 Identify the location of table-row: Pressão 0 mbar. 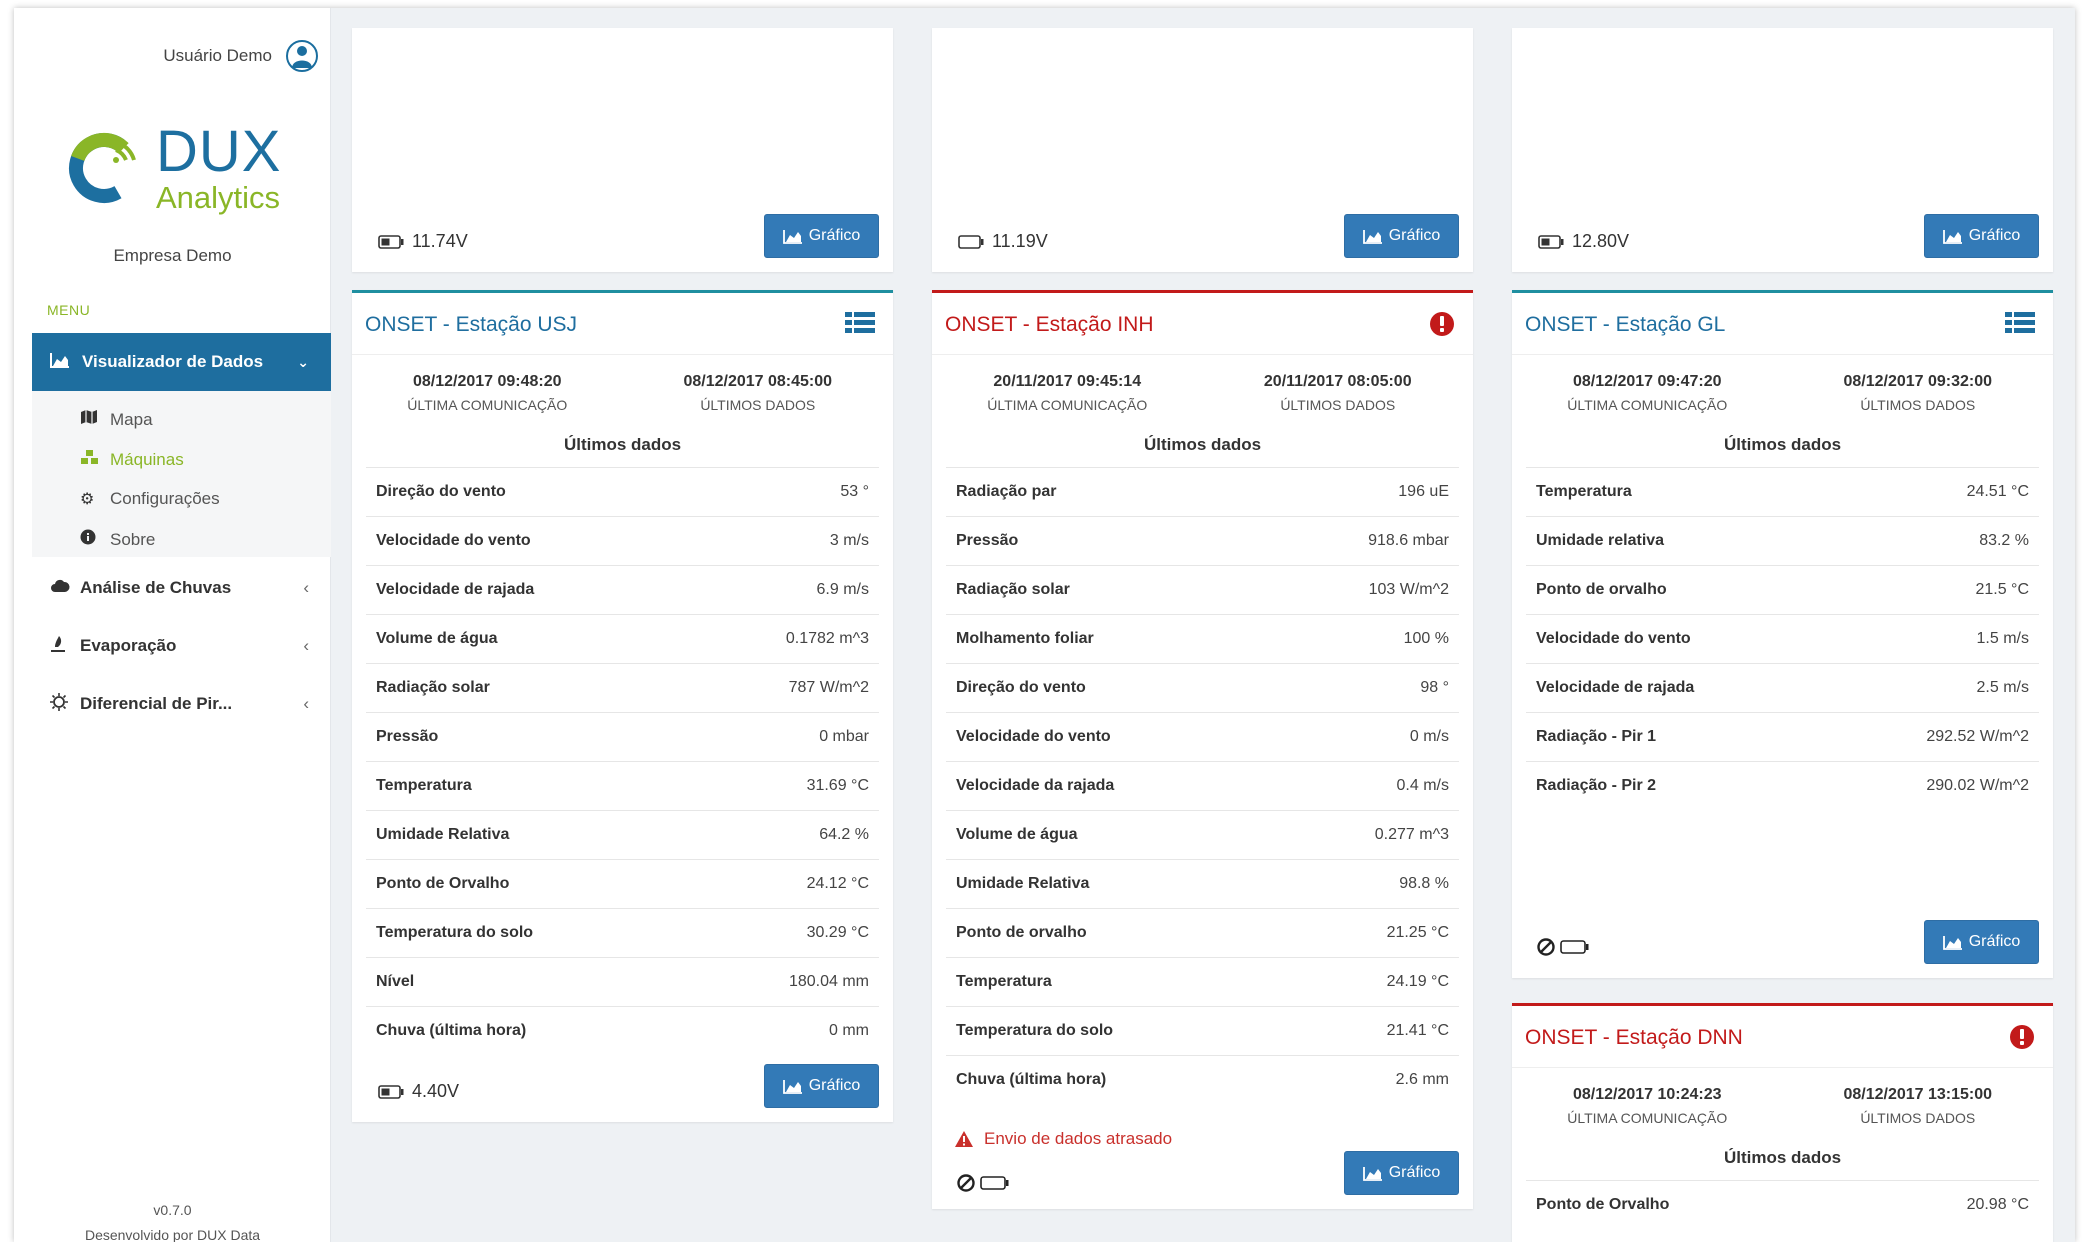
(622, 736).